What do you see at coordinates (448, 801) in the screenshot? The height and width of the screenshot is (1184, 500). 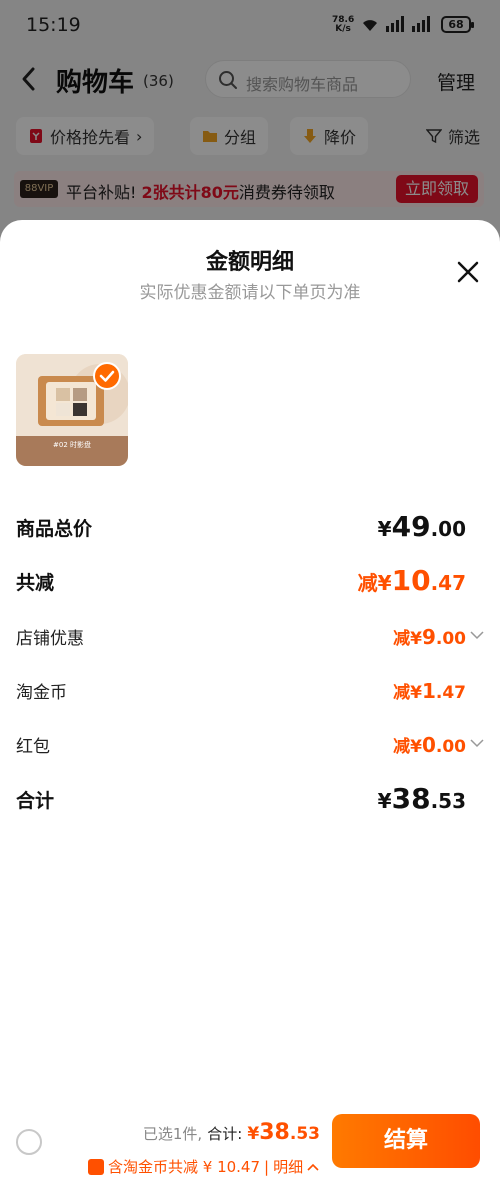 I see `value-dec: .53` at bounding box center [448, 801].